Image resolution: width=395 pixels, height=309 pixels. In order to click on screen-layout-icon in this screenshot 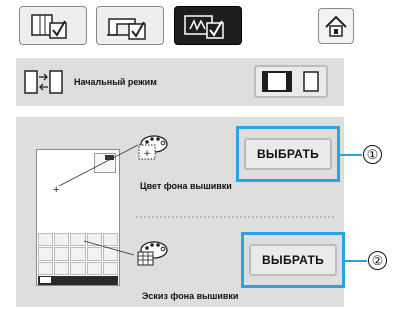, I will do `click(290, 81)`.